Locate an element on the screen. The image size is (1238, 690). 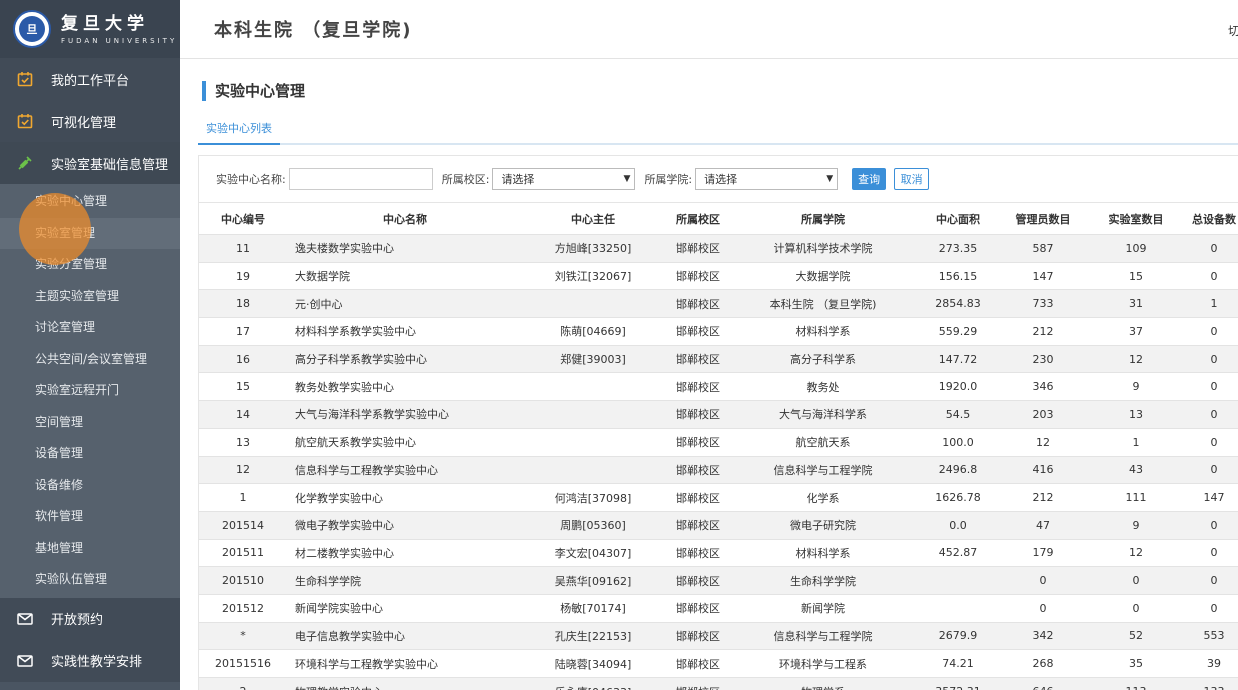
cell-area: 156.15 is located at coordinates (958, 275).